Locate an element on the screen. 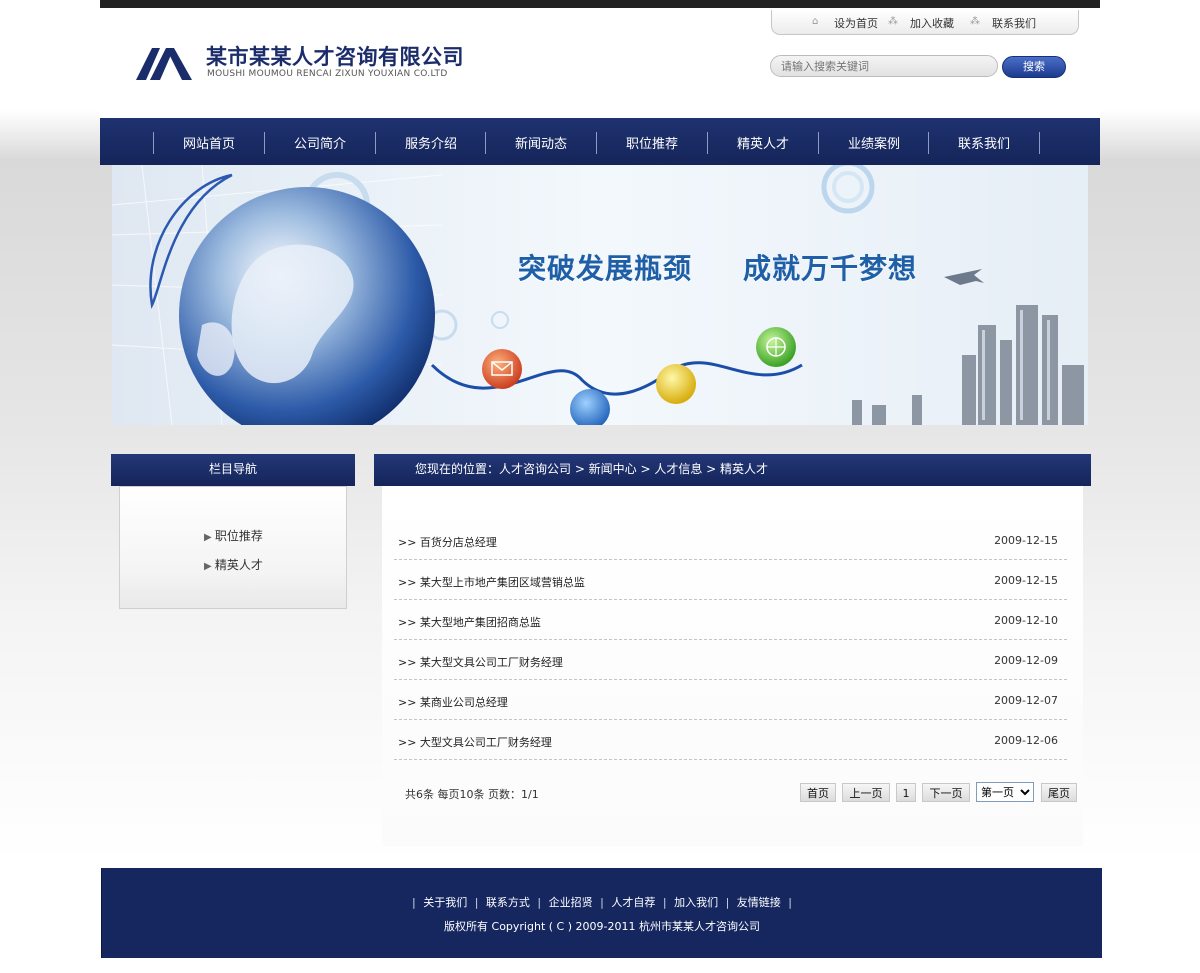 The image size is (1200, 973). nav-item-news: 新闻动态 is located at coordinates (541, 142).